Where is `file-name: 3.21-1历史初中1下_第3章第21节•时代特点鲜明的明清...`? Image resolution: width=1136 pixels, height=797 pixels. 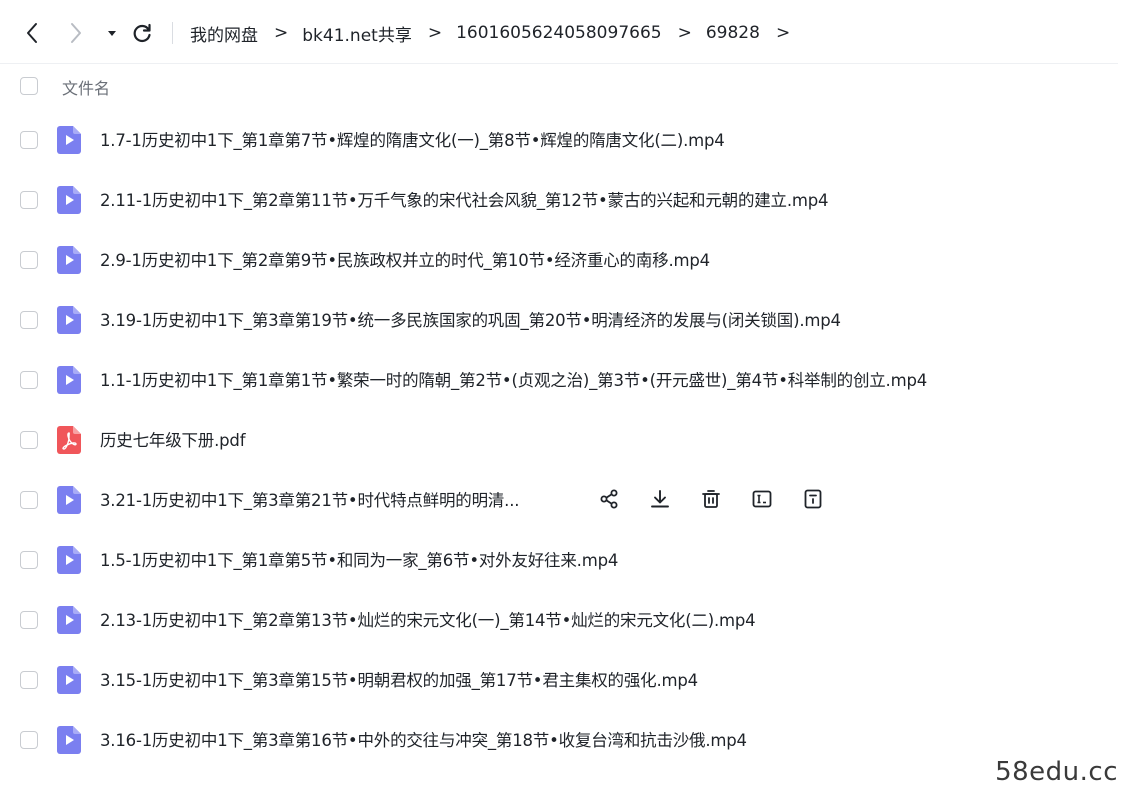
file-name: 3.21-1历史初中1下_第3章第21节•时代特点鲜明的明清... is located at coordinates (309, 499).